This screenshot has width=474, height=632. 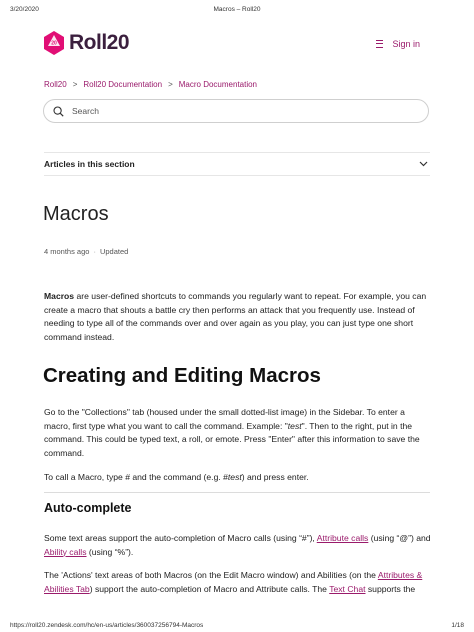 What do you see at coordinates (218, 84) in the screenshot?
I see `breadcrumb-macro-documentation: Macro Documentation` at bounding box center [218, 84].